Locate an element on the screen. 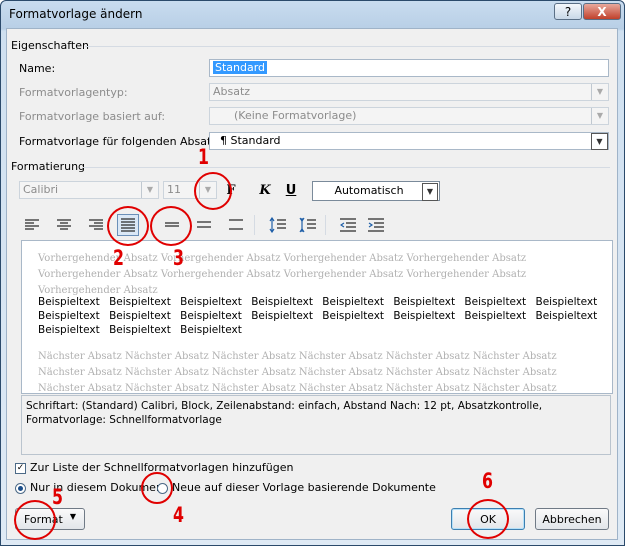 The image size is (625, 546). next-paragraph-label: Formatvorlage für folgenden Absatz: is located at coordinates (120, 141).